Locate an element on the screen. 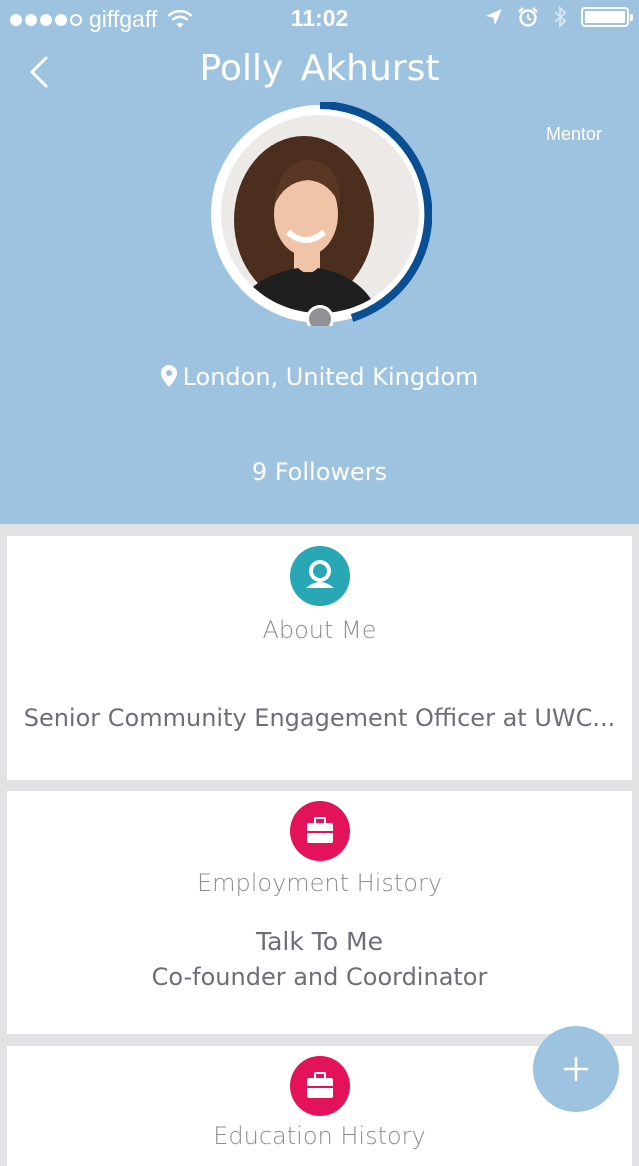  avatar is located at coordinates (320, 217).